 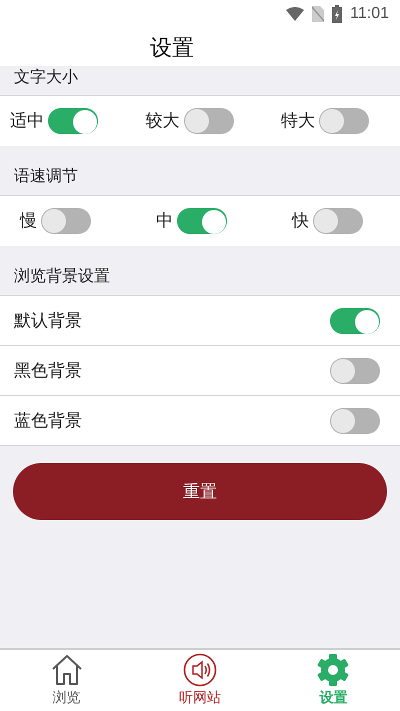 What do you see at coordinates (27, 121) in the screenshot?
I see `option-label: 适中` at bounding box center [27, 121].